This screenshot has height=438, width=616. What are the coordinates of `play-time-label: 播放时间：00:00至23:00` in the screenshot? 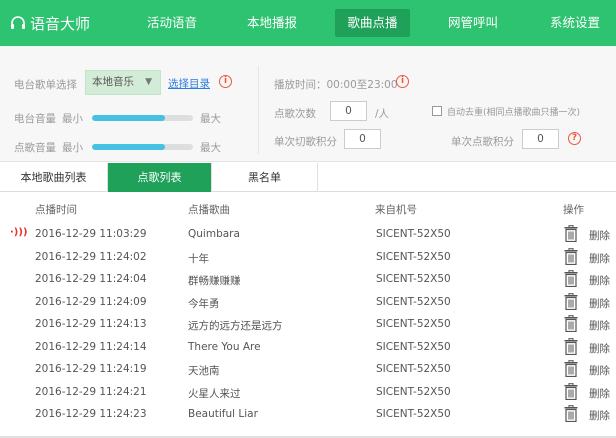 It's located at (336, 85).